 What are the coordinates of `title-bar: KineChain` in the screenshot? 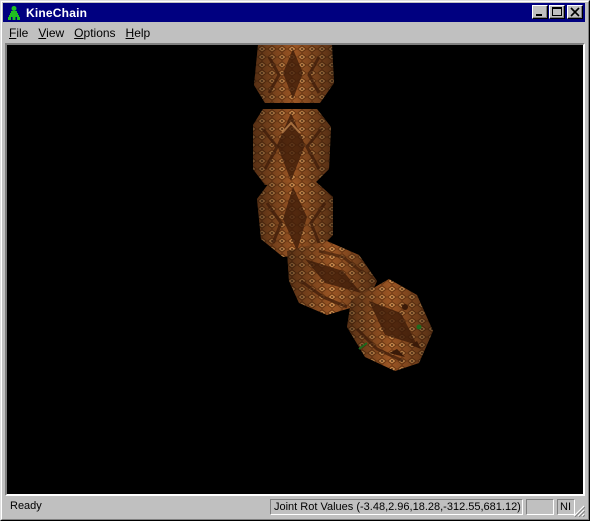 It's located at (294, 12).